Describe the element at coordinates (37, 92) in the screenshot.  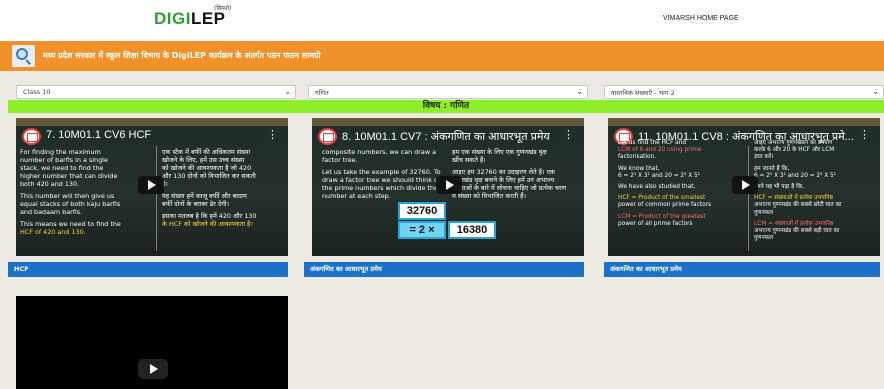
I see `class-select-value: Class 10` at that location.